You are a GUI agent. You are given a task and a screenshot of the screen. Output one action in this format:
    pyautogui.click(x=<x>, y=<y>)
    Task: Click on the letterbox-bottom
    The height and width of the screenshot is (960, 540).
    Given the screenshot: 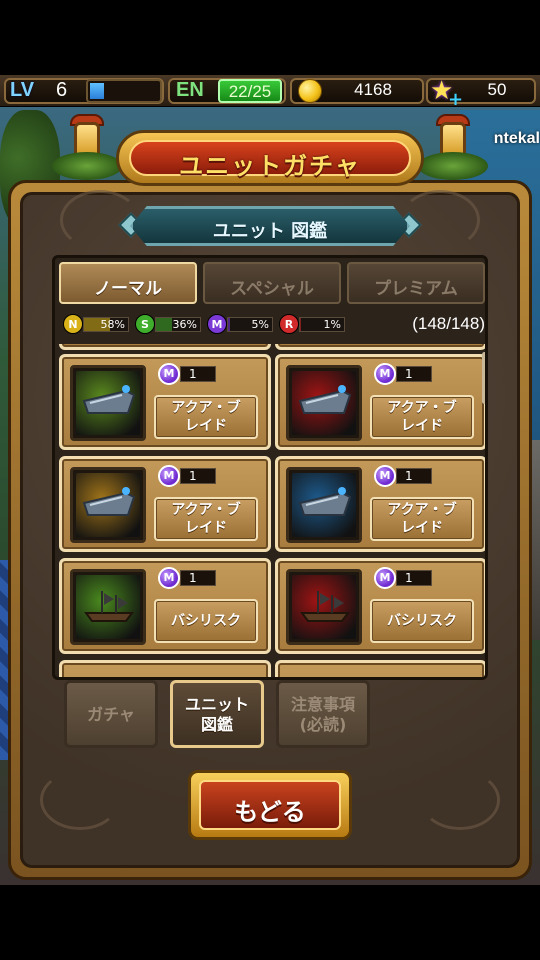 What is the action you would take?
    pyautogui.click(x=270, y=922)
    